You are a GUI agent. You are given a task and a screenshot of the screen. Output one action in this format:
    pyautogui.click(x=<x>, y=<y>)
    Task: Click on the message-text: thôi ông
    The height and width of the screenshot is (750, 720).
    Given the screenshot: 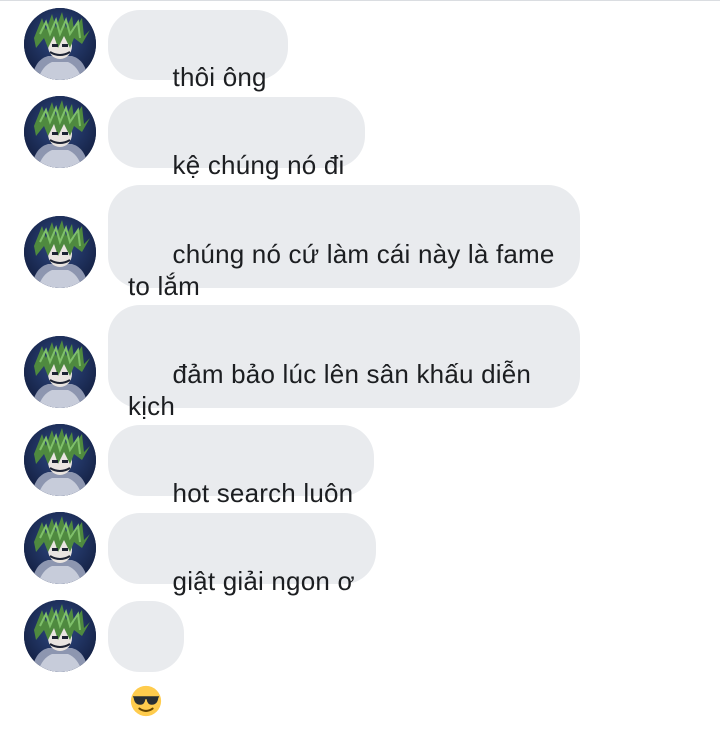 What is the action you would take?
    pyautogui.click(x=219, y=77)
    